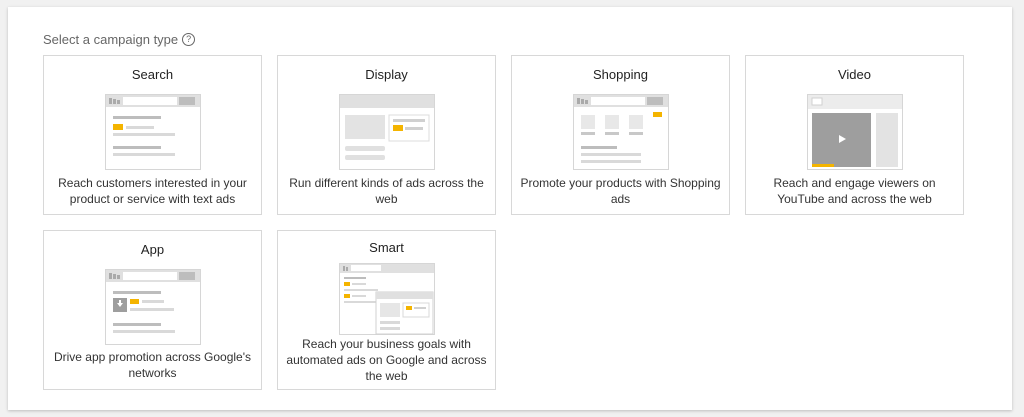 The width and height of the screenshot is (1024, 417). Describe the element at coordinates (855, 132) in the screenshot. I see `video-illustration` at that location.